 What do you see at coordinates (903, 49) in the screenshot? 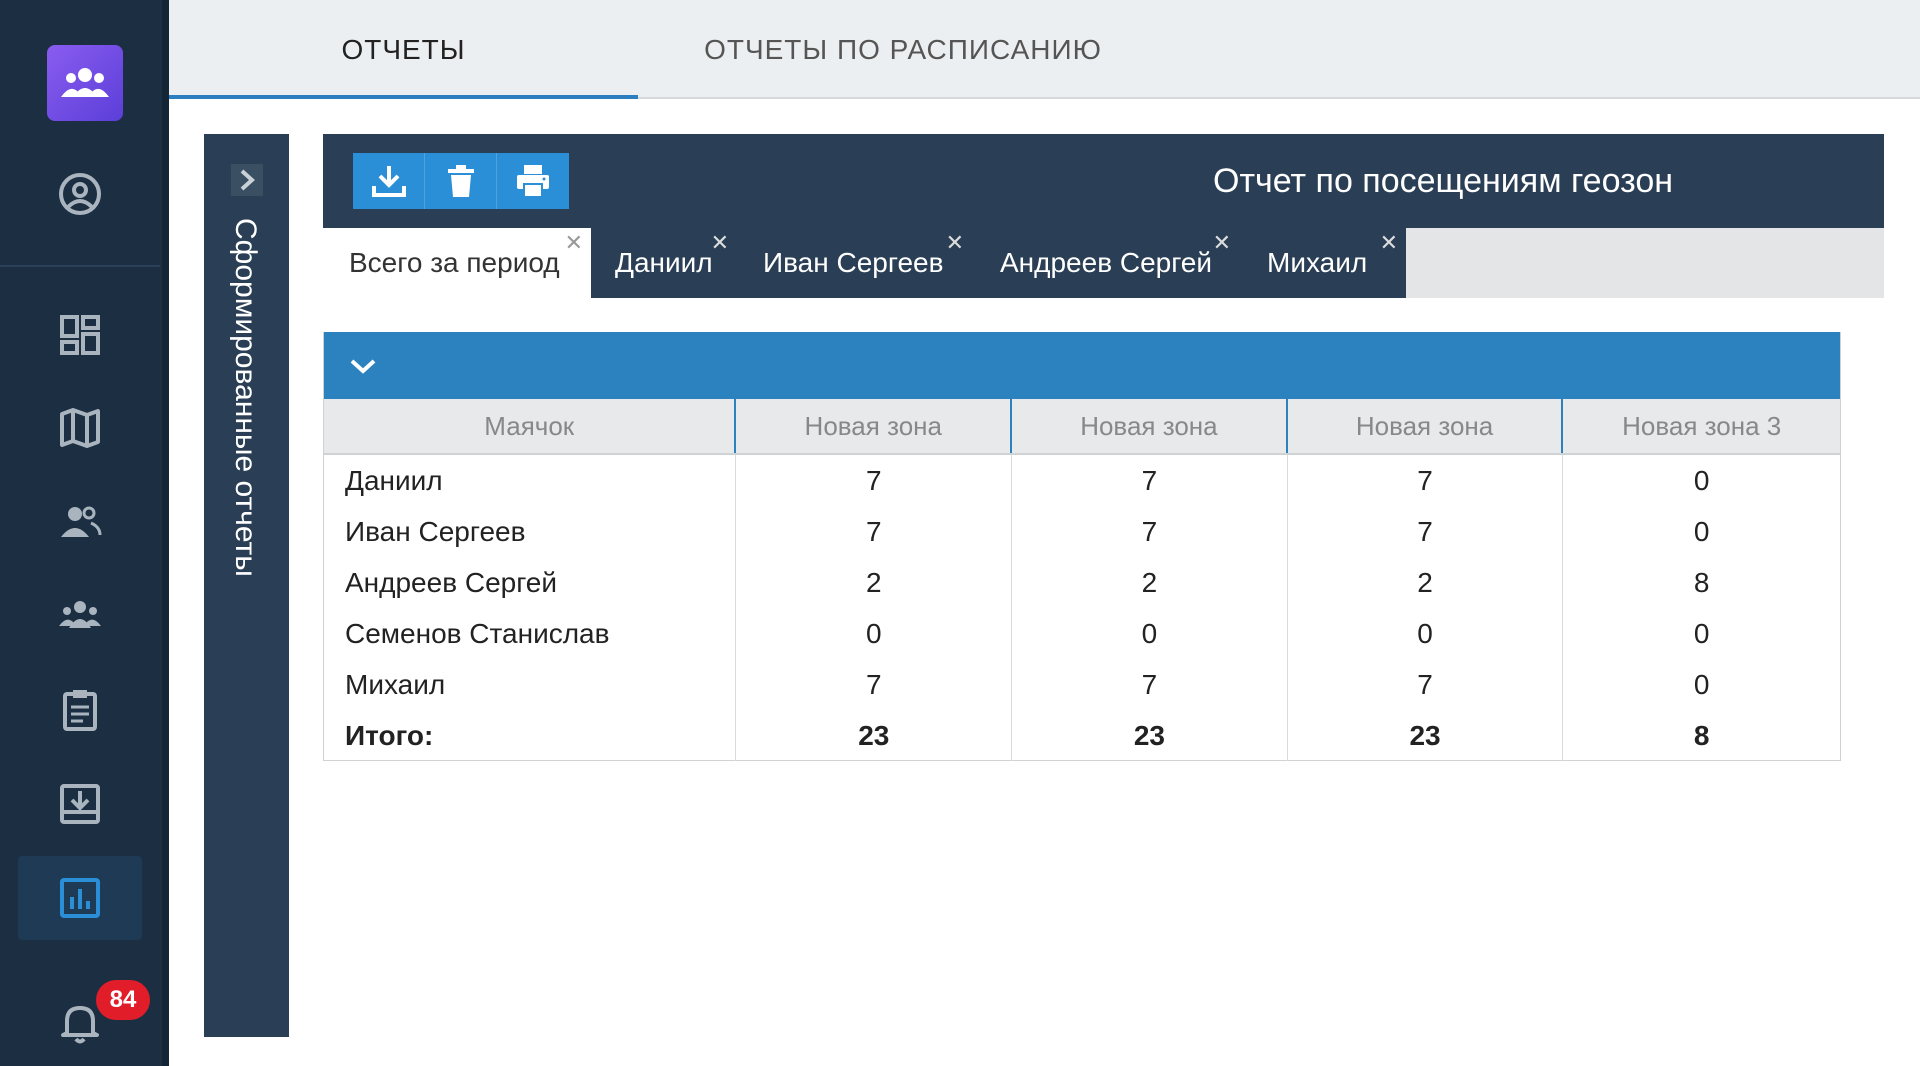
I see `tab-scheduled-reports: ОТЧЕТЫ ПО РАСПИСАНИЮ` at bounding box center [903, 49].